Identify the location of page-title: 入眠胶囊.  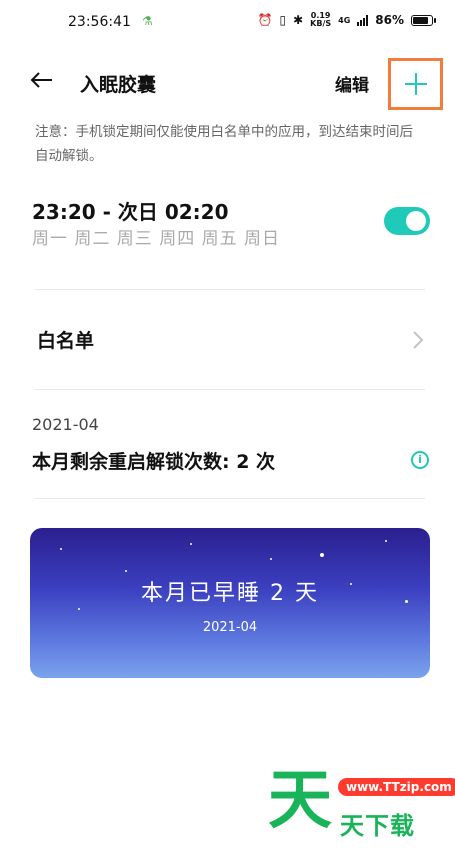
(118, 85).